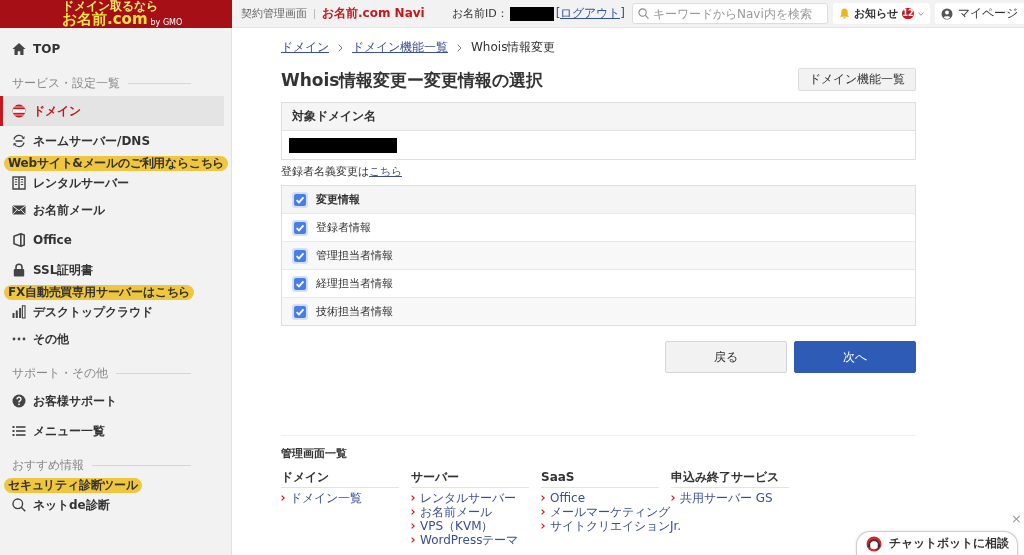 This screenshot has width=1024, height=555. Describe the element at coordinates (305, 47) in the screenshot. I see `breadcrumb-link: ドメイン` at that location.